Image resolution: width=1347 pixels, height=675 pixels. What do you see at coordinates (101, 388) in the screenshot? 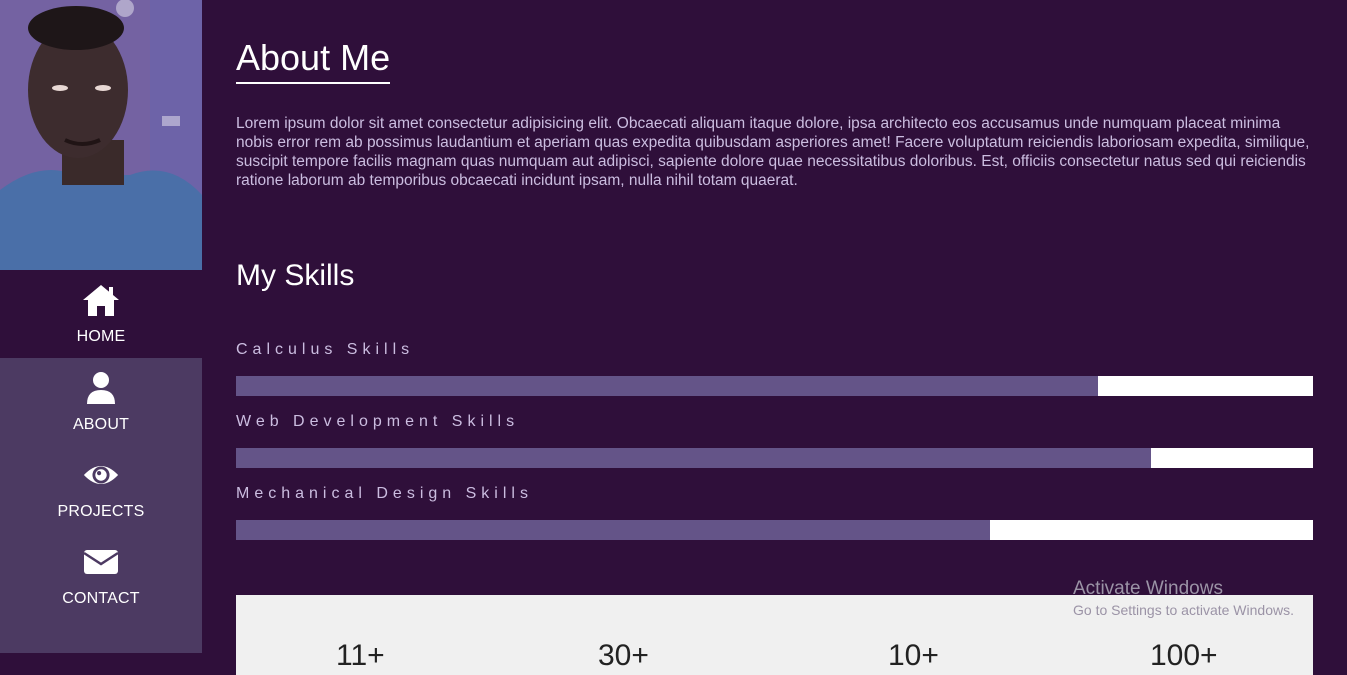
I see `user-icon` at bounding box center [101, 388].